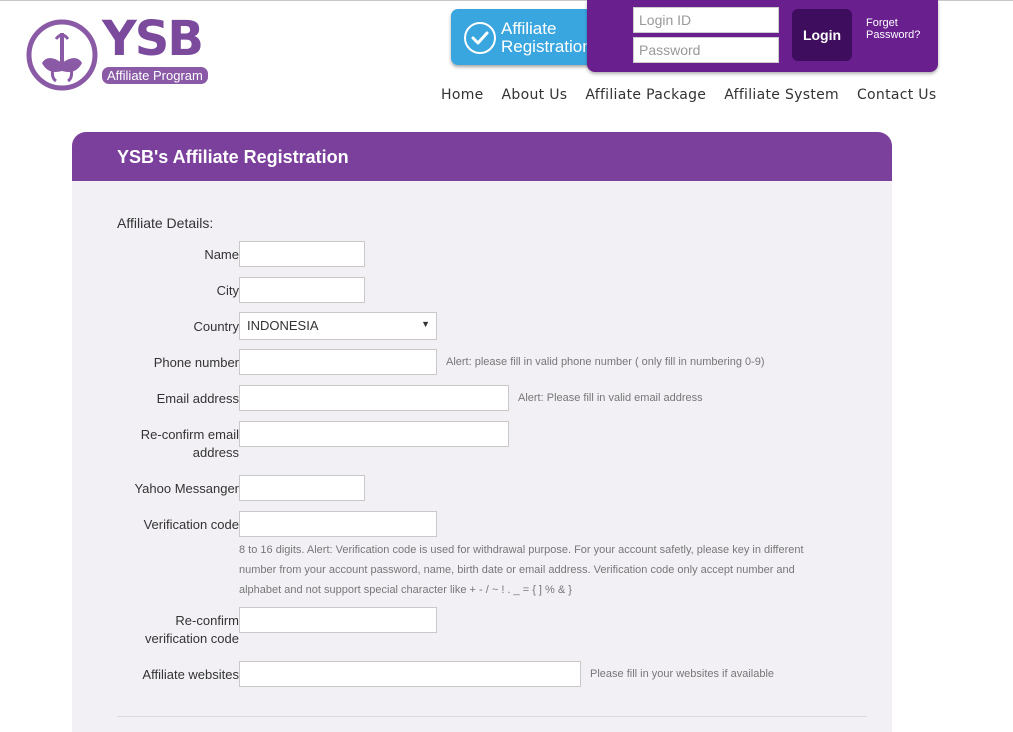 The height and width of the screenshot is (732, 1013). What do you see at coordinates (374, 434) in the screenshot?
I see `reconfirm-email-input` at bounding box center [374, 434].